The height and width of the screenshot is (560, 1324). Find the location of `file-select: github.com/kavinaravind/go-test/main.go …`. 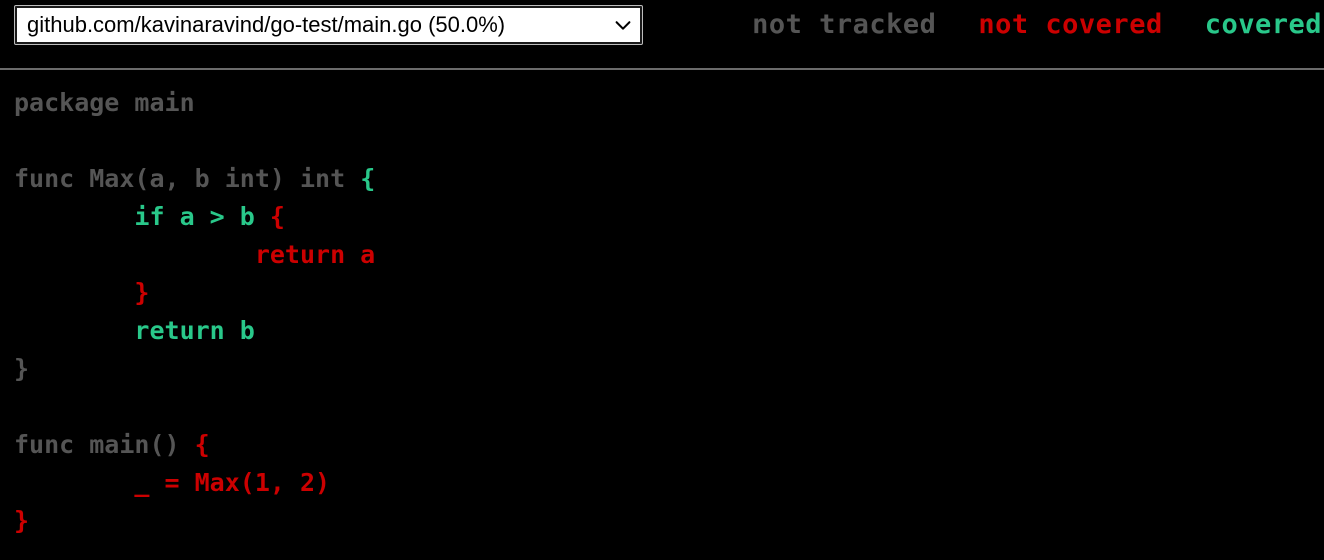

file-select: github.com/kavinaravind/go-test/main.go … is located at coordinates (328, 25).